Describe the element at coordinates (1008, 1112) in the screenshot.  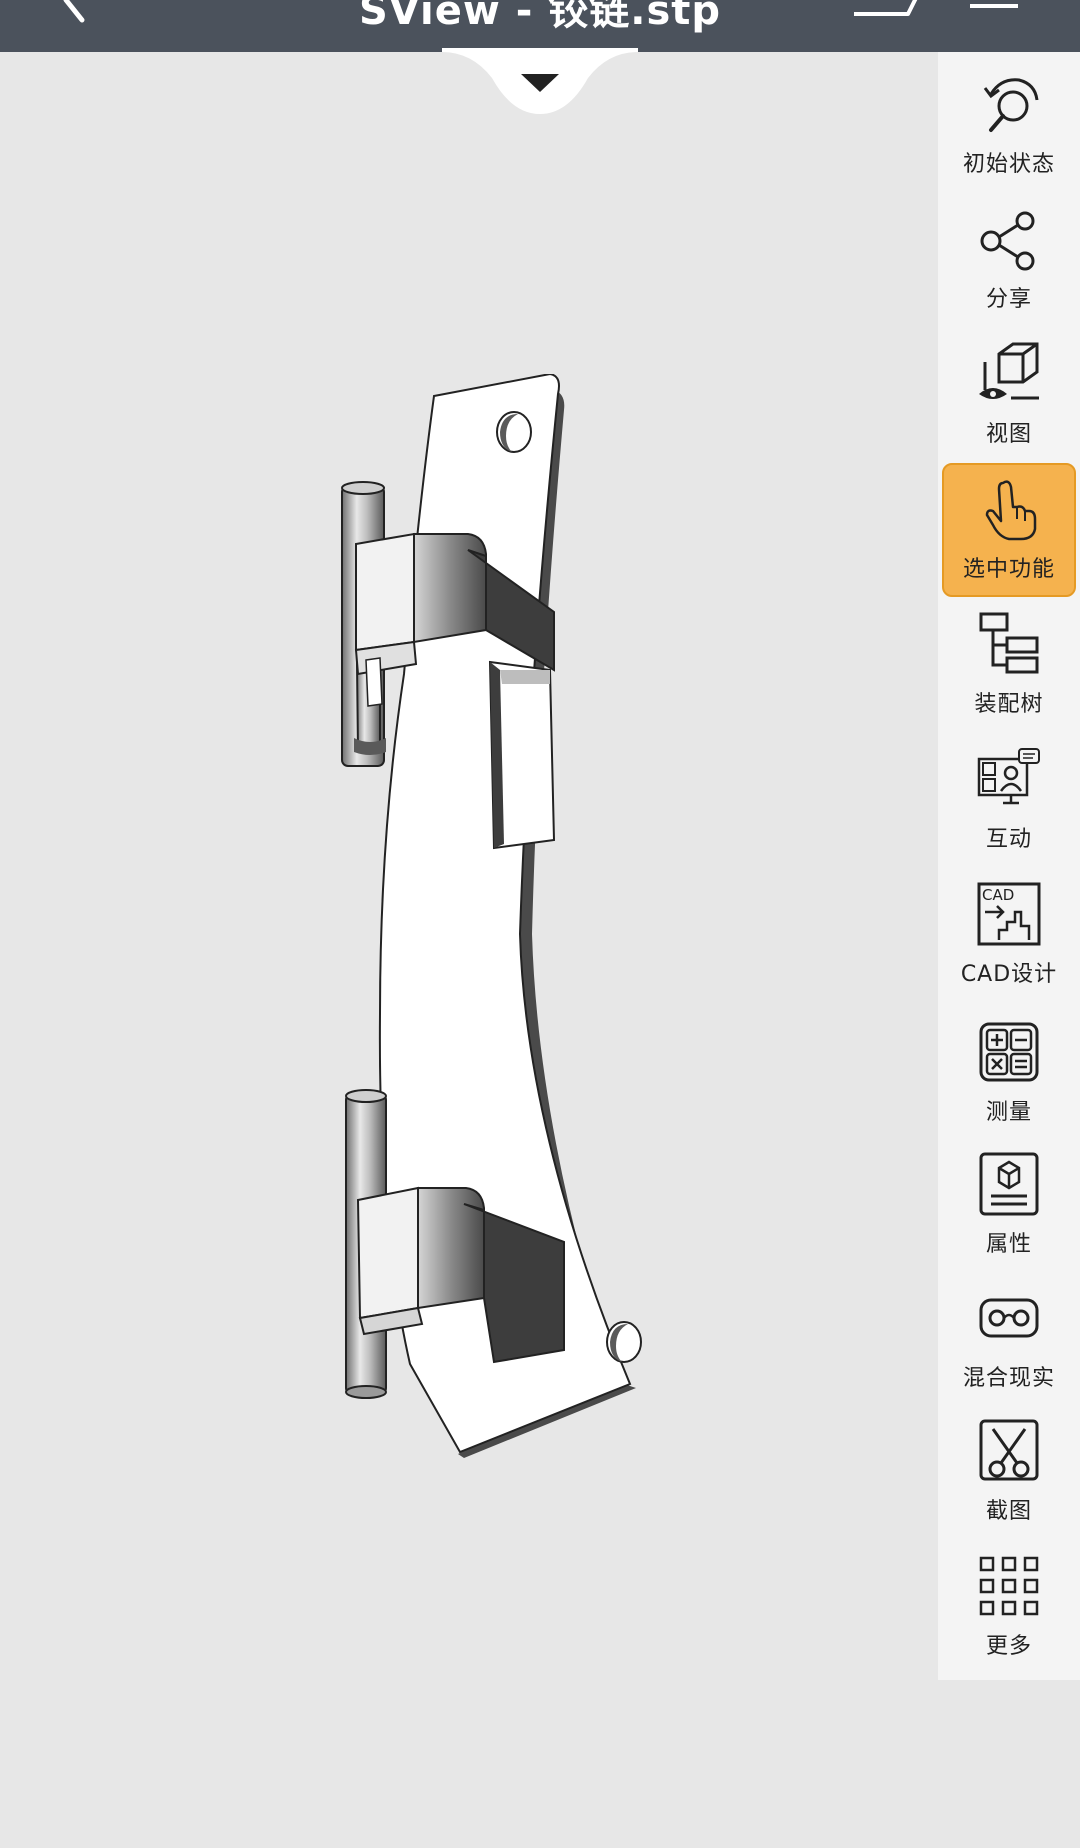
I see `tool-label: 测量` at that location.